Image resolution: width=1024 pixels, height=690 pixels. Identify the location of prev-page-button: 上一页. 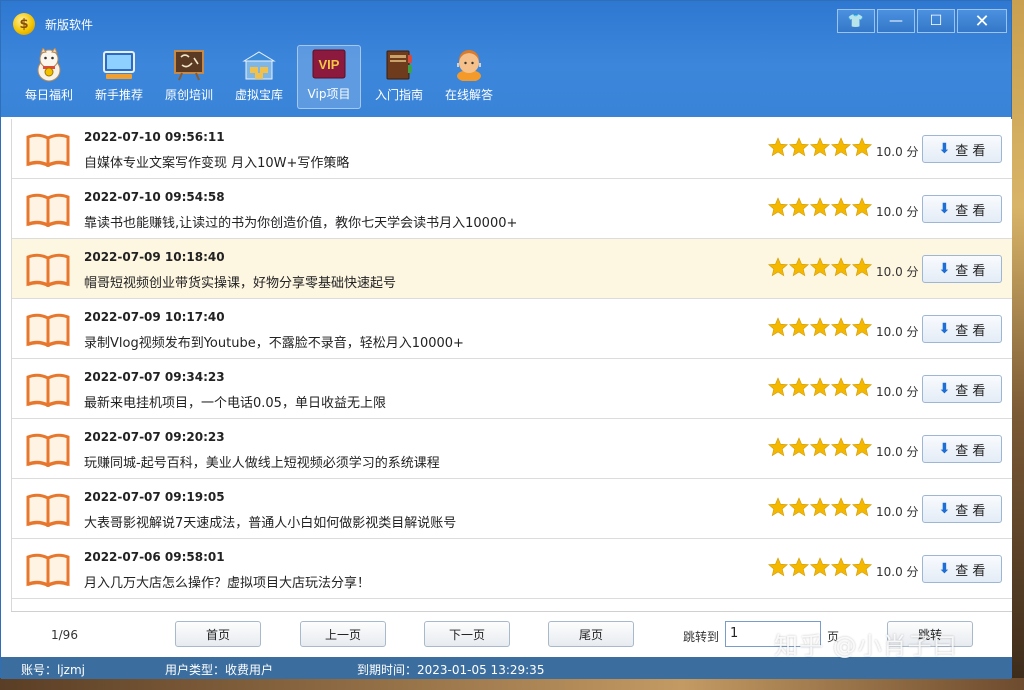
(343, 634).